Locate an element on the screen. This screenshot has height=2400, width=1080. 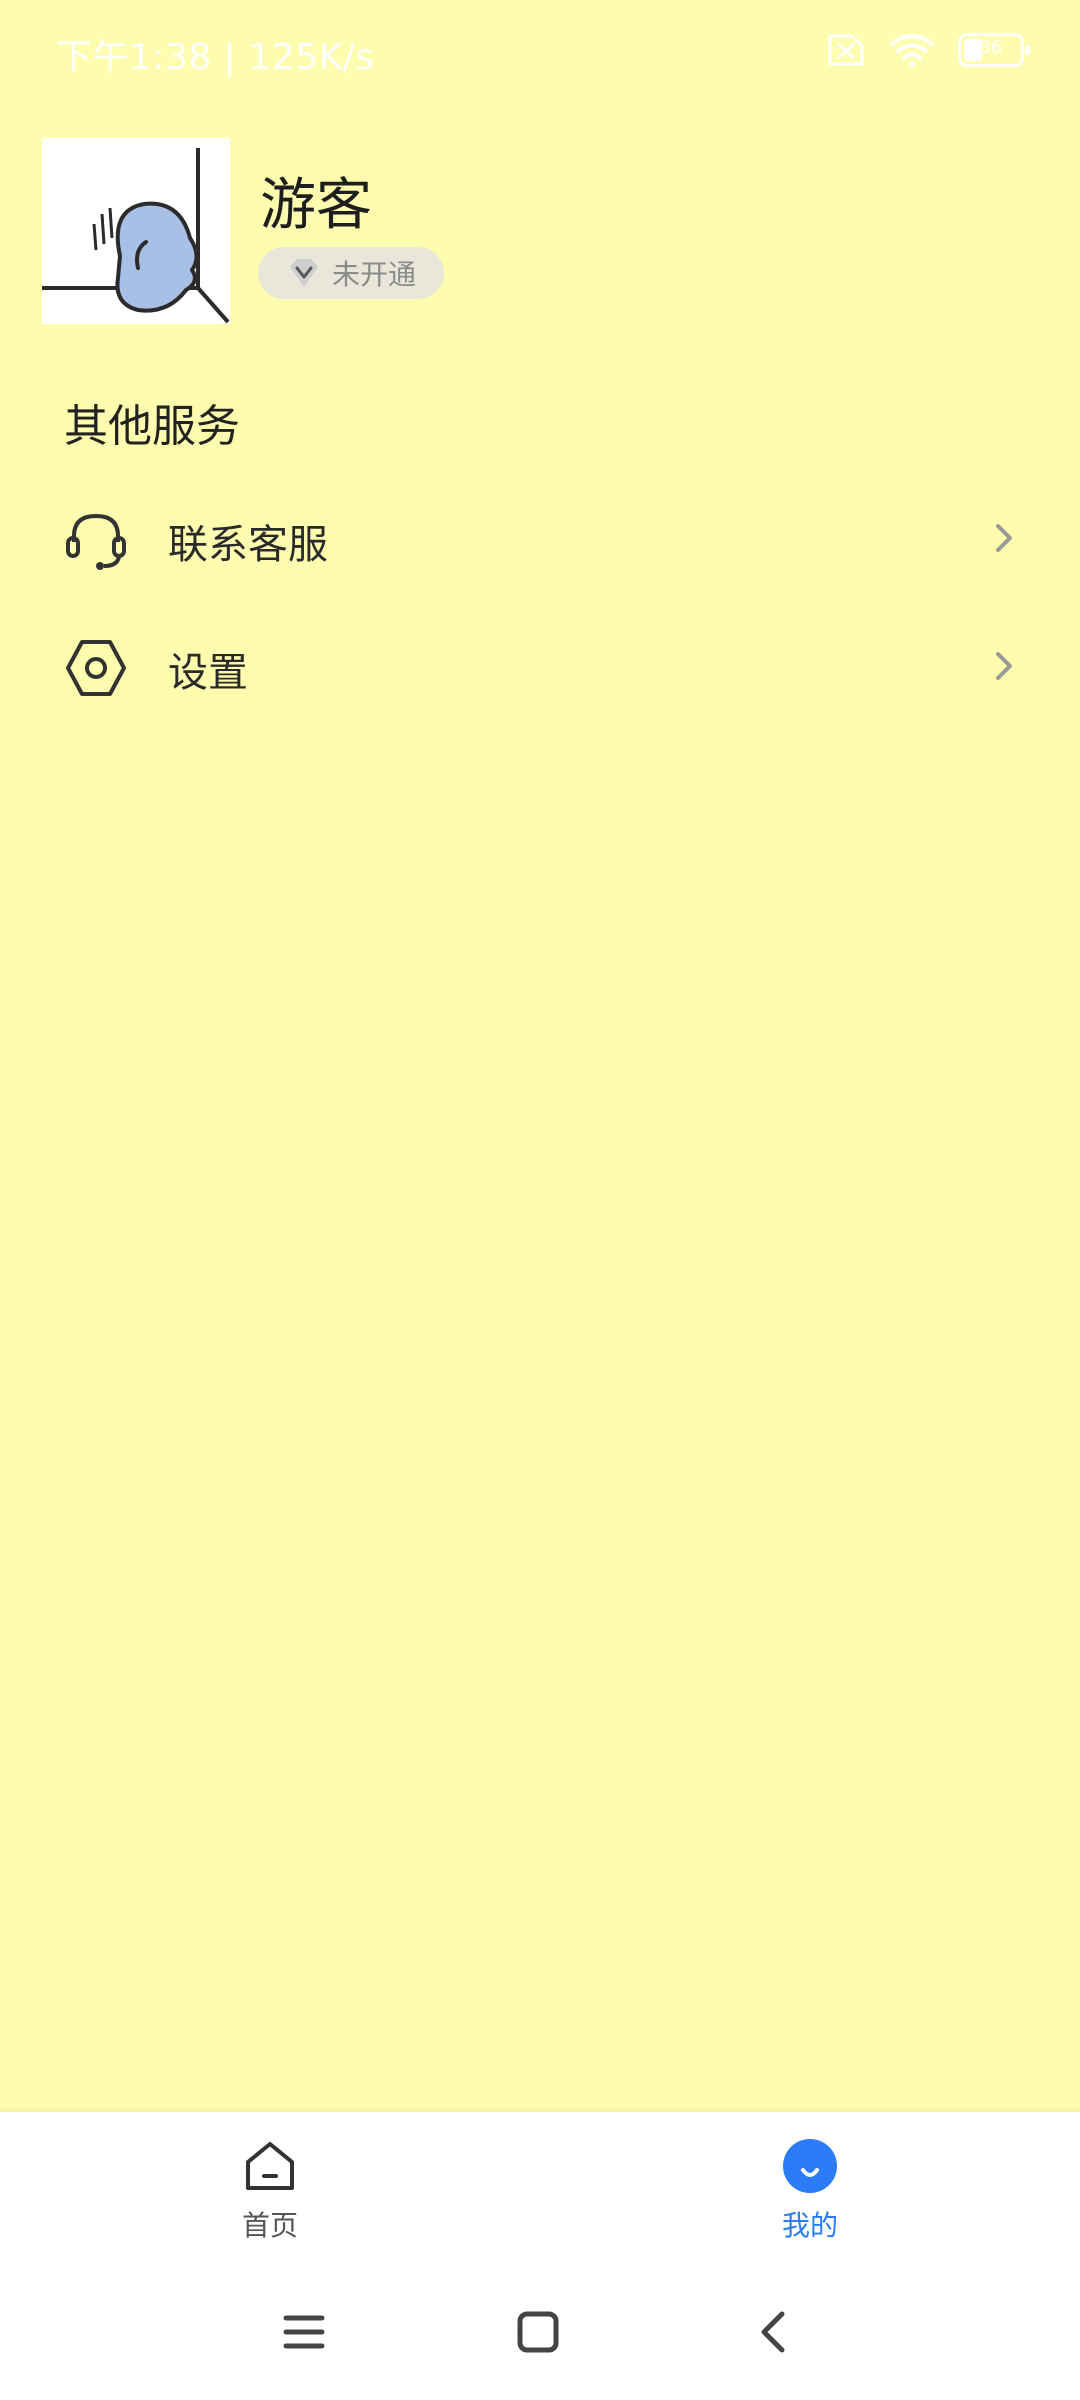
battery-icon: 36 is located at coordinates (994, 50).